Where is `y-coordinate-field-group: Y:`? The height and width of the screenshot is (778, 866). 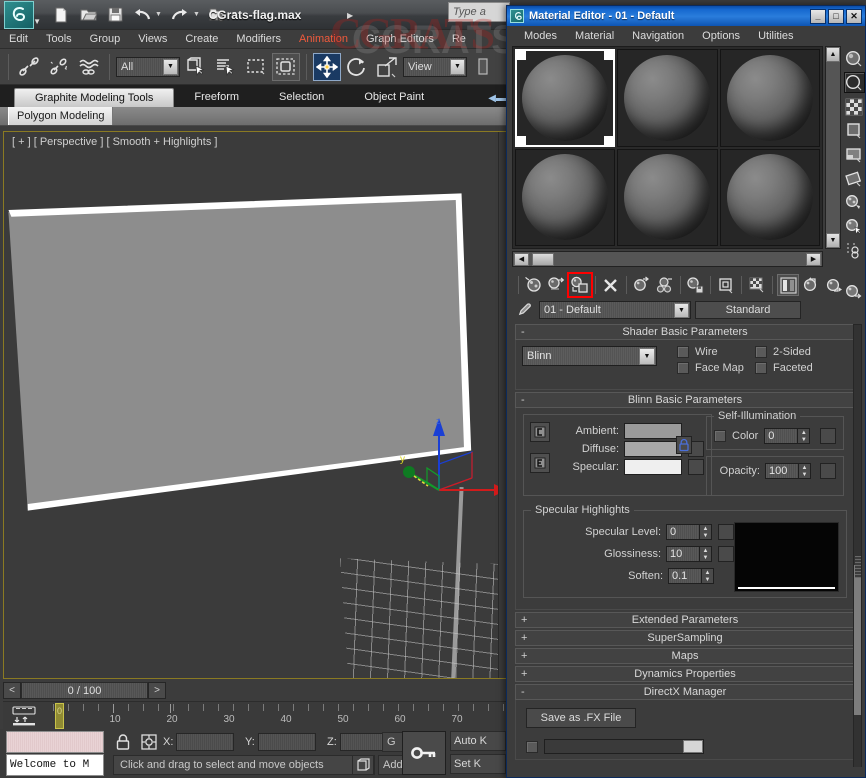 y-coordinate-field-group: Y: is located at coordinates (280, 742).